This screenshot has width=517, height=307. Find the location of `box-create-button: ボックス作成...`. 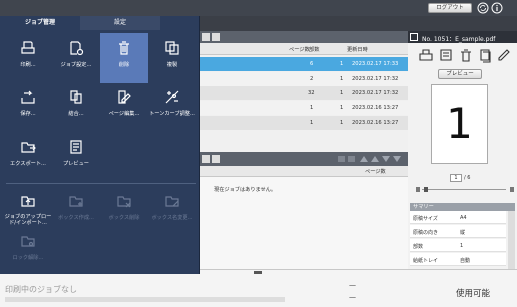

box-create-button: ボックス作成... is located at coordinates (76, 211).